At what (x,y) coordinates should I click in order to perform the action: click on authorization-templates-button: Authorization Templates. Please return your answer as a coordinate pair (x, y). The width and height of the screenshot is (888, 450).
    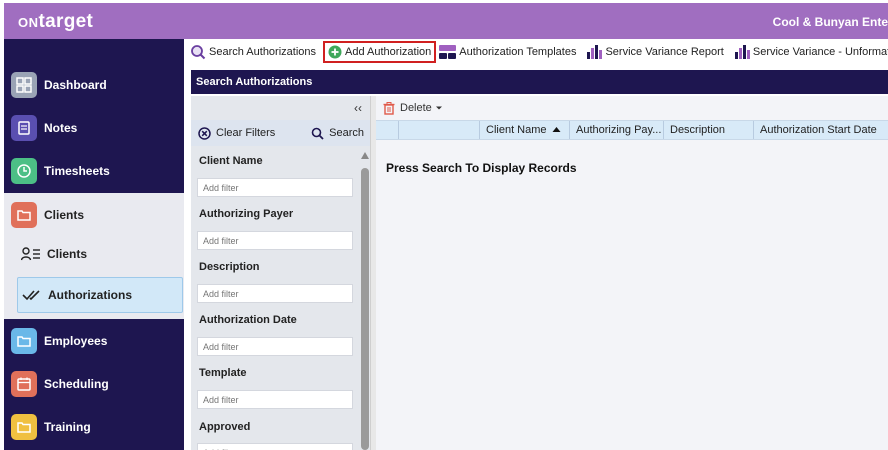
    Looking at the image, I should click on (507, 52).